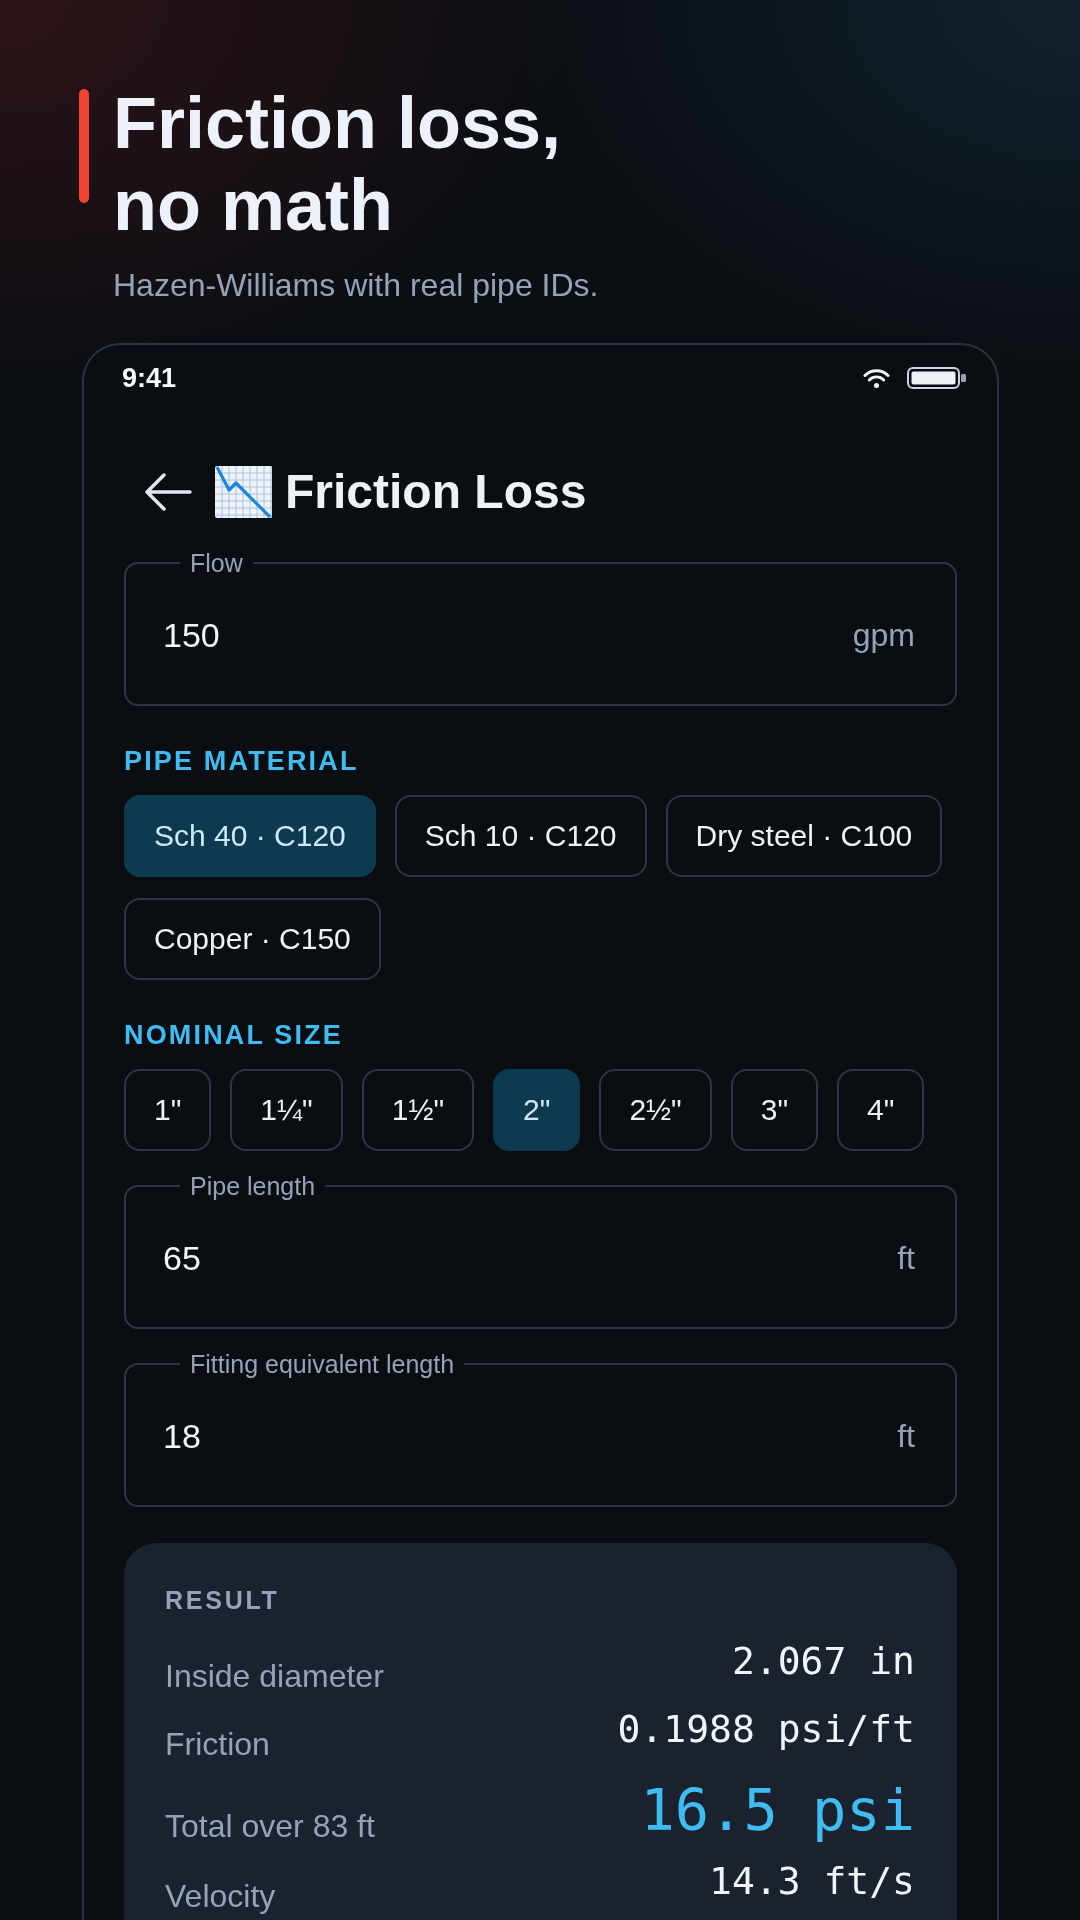 This screenshot has width=1080, height=1920. I want to click on result-value: 2.067 in, so click(823, 1661).